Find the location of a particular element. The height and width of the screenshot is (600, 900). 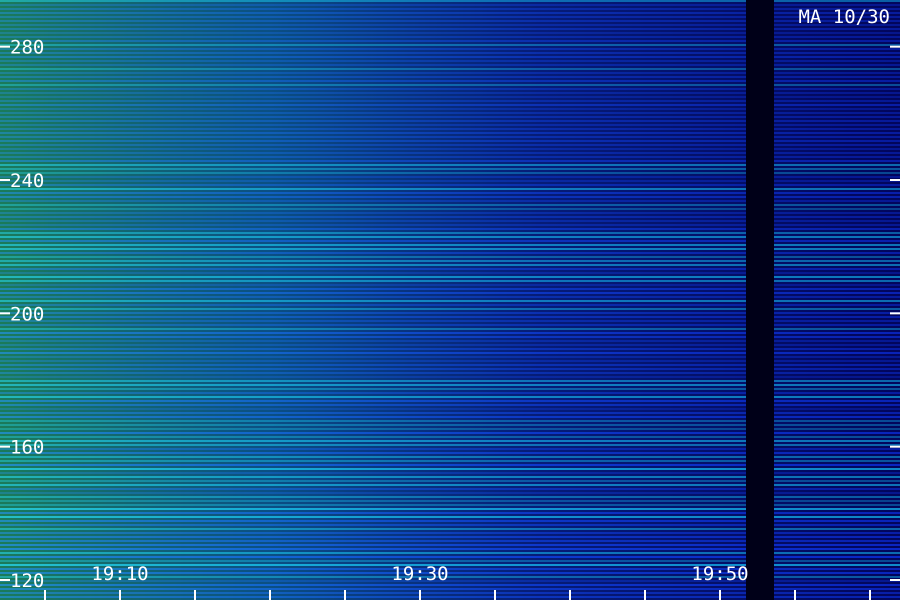

y-tick-label: 200 is located at coordinates (27, 314).